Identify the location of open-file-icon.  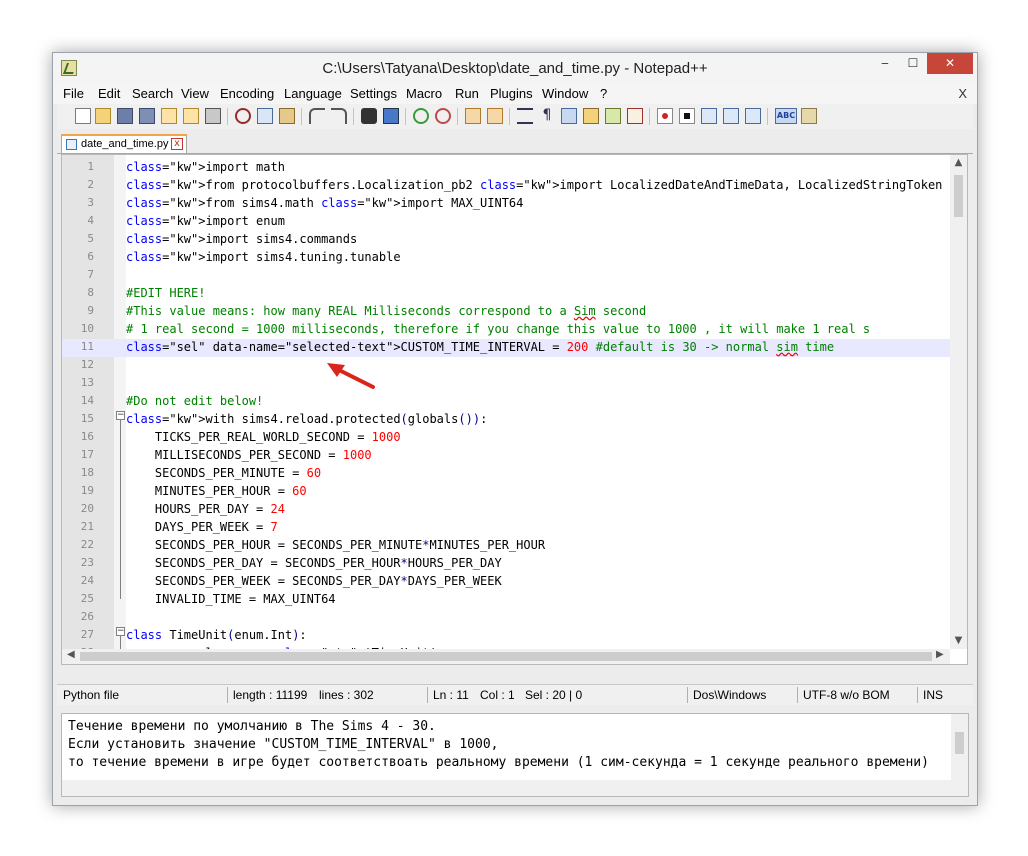
(103, 116).